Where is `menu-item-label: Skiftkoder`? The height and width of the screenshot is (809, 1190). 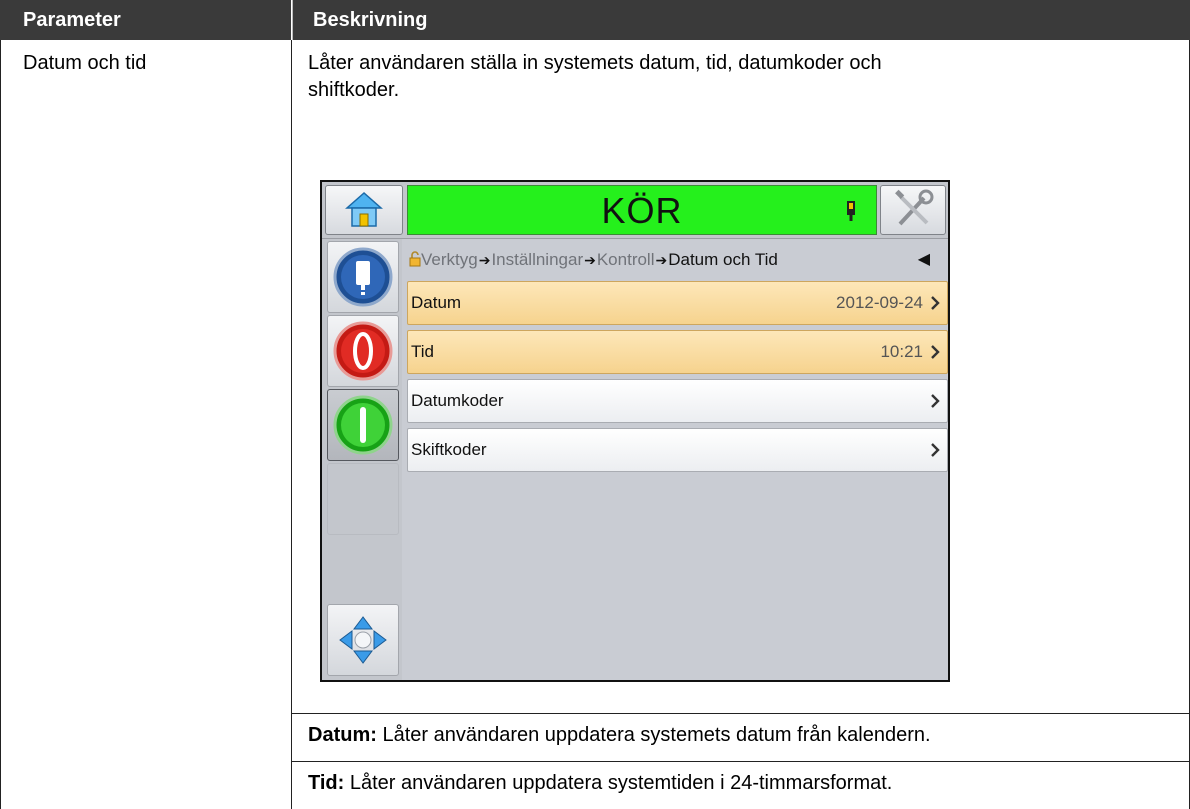
menu-item-label: Skiftkoder is located at coordinates (449, 449).